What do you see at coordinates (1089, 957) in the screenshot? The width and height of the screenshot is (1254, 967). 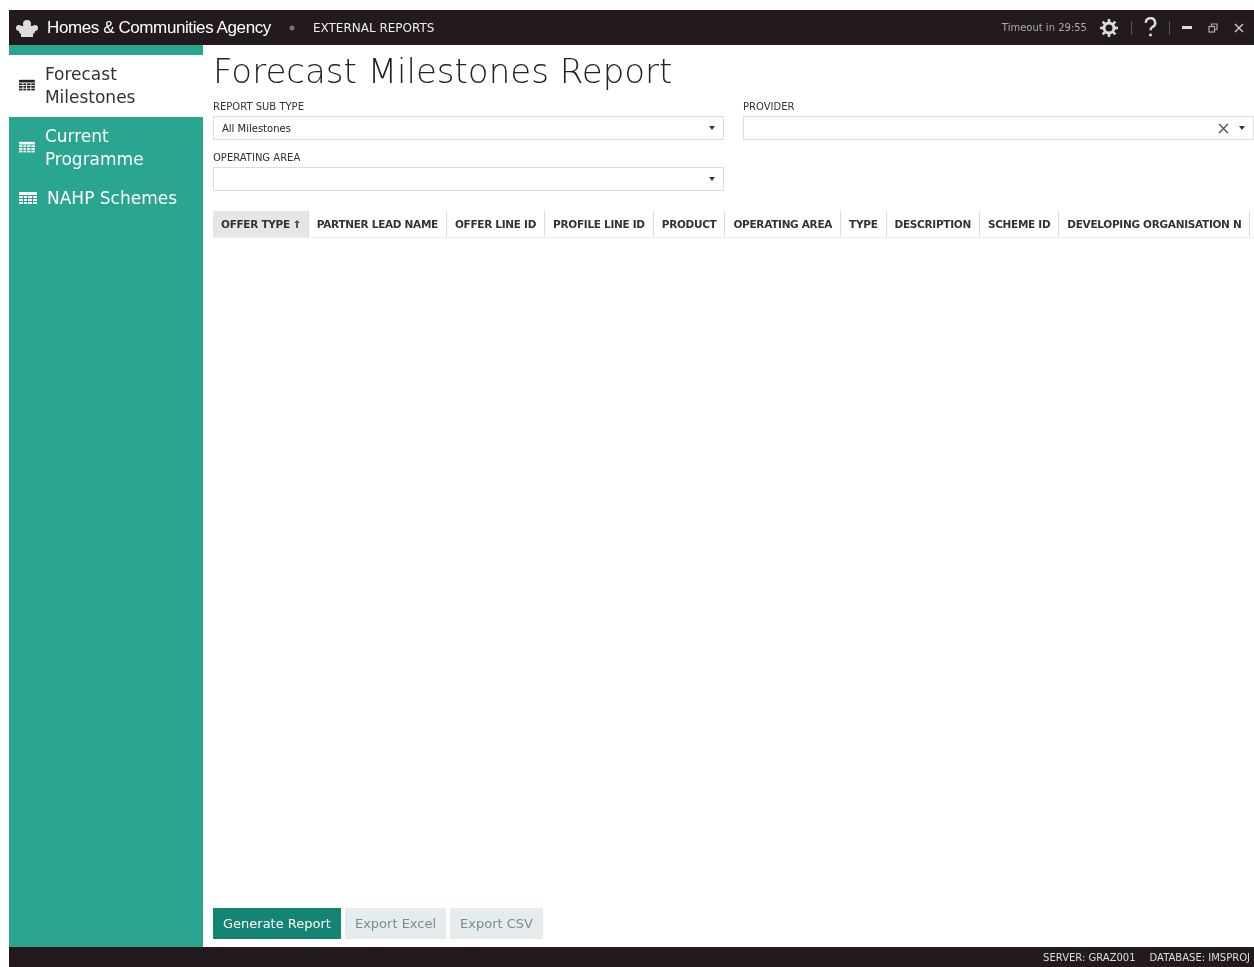 I see `server-text: SERVER: GRAZ001` at bounding box center [1089, 957].